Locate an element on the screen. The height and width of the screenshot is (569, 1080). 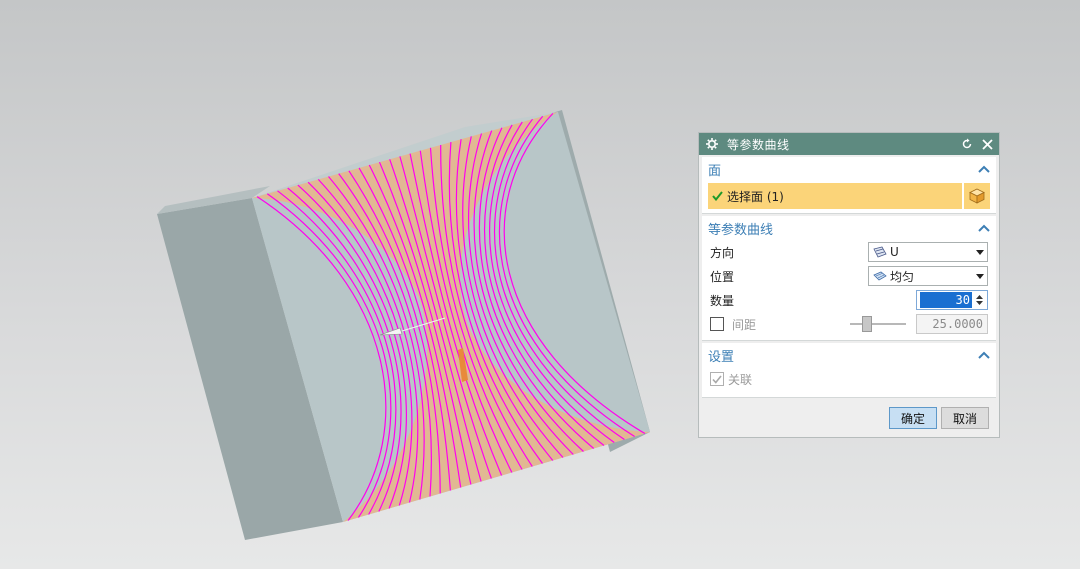
slider-track is located at coordinates (878, 324).